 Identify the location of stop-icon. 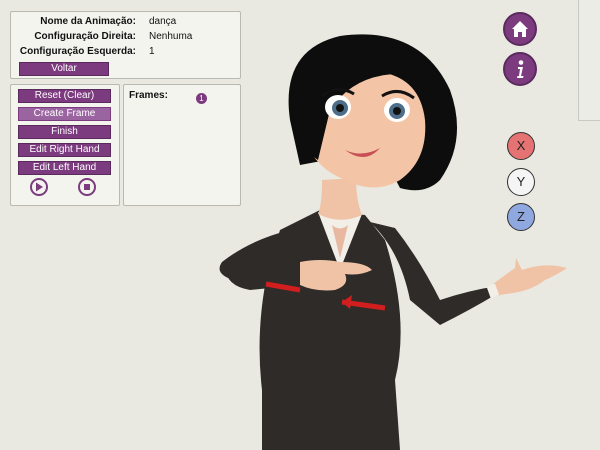
(87, 187).